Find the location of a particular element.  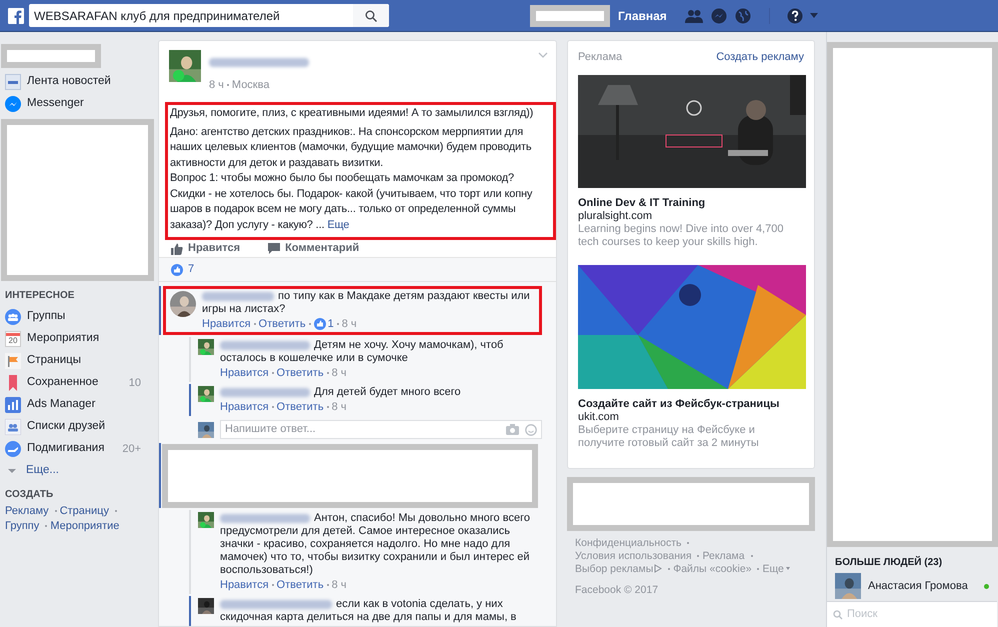

post-location: Москва is located at coordinates (251, 85).